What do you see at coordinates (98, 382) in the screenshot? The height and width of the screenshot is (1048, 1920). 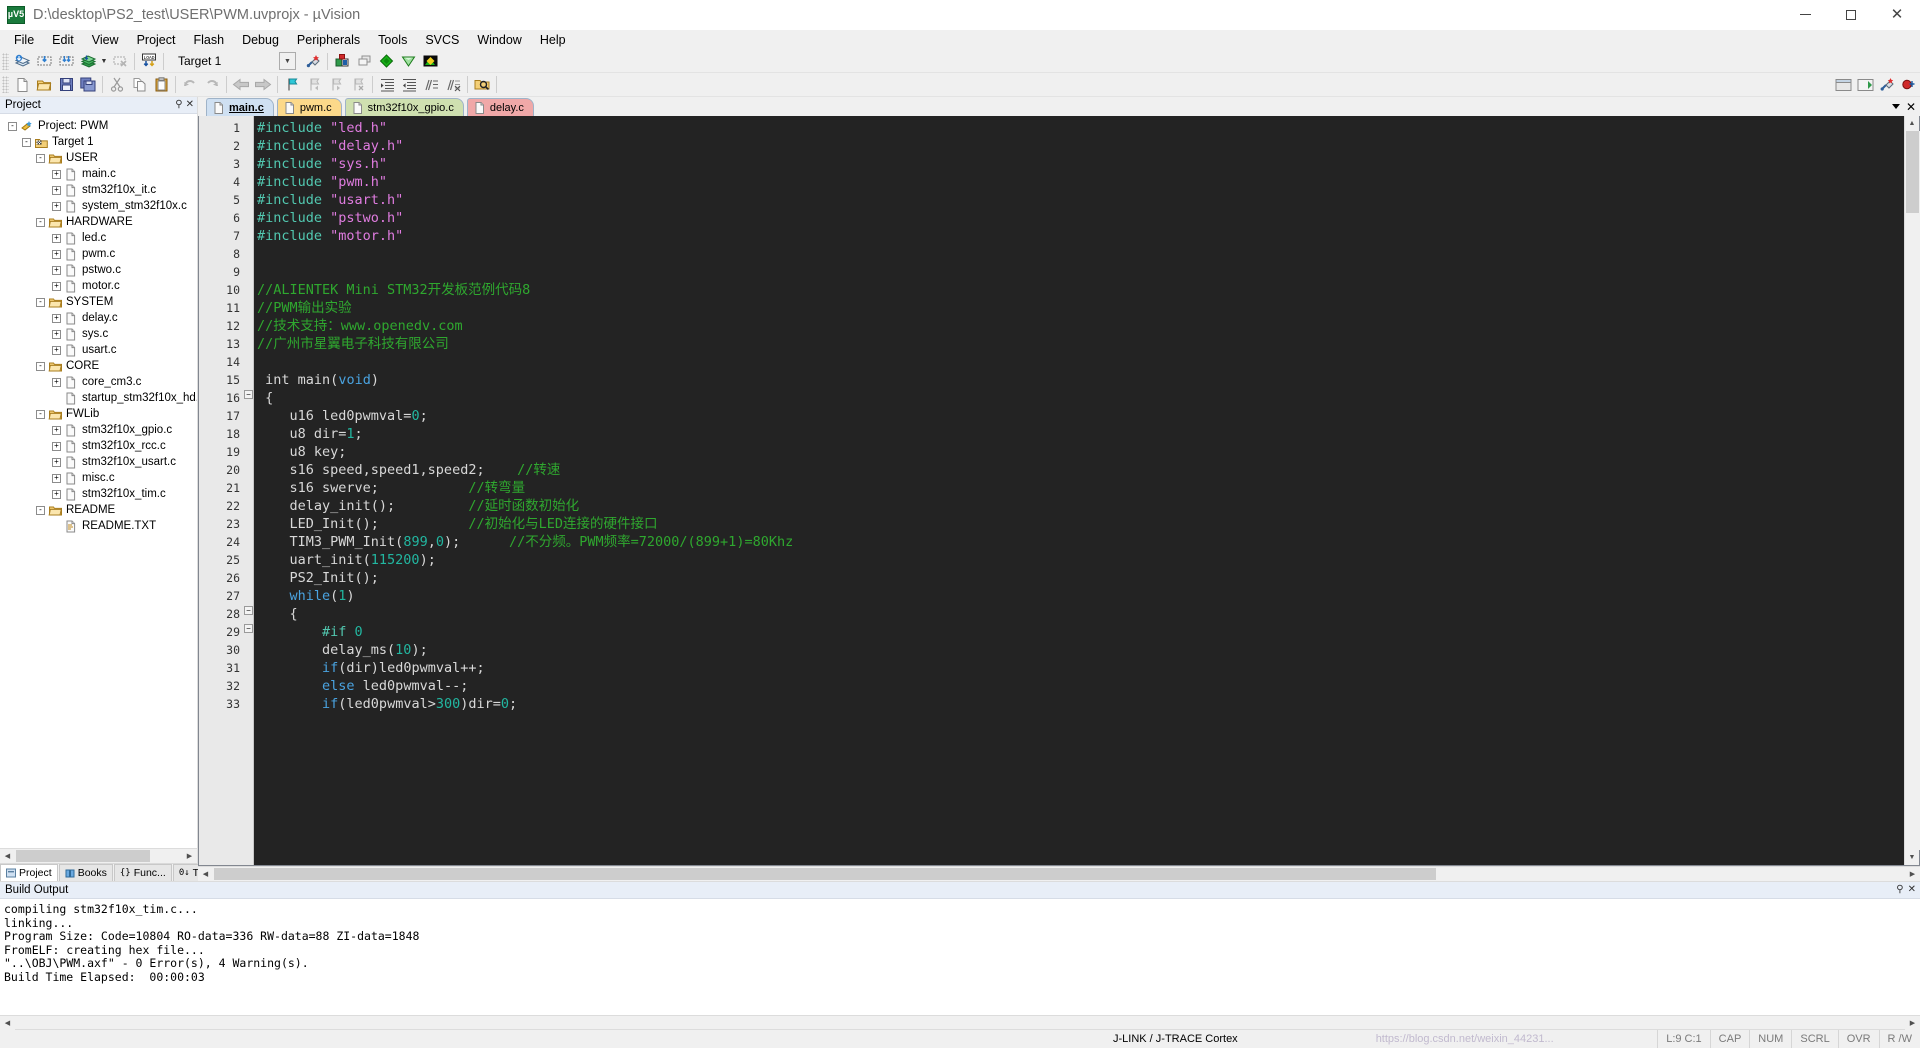 I see `tree-item-core-cm3-c: + core_cm3.c` at bounding box center [98, 382].